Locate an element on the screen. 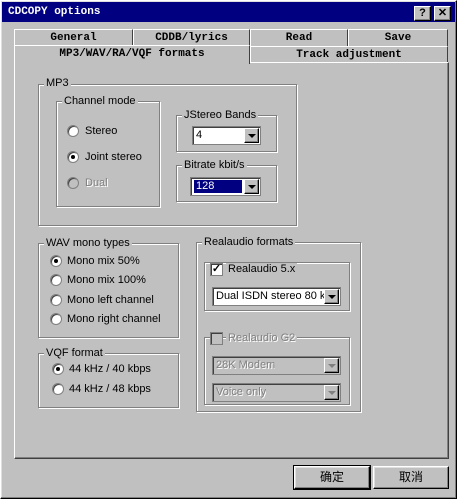  tab-general: General is located at coordinates (73, 37).